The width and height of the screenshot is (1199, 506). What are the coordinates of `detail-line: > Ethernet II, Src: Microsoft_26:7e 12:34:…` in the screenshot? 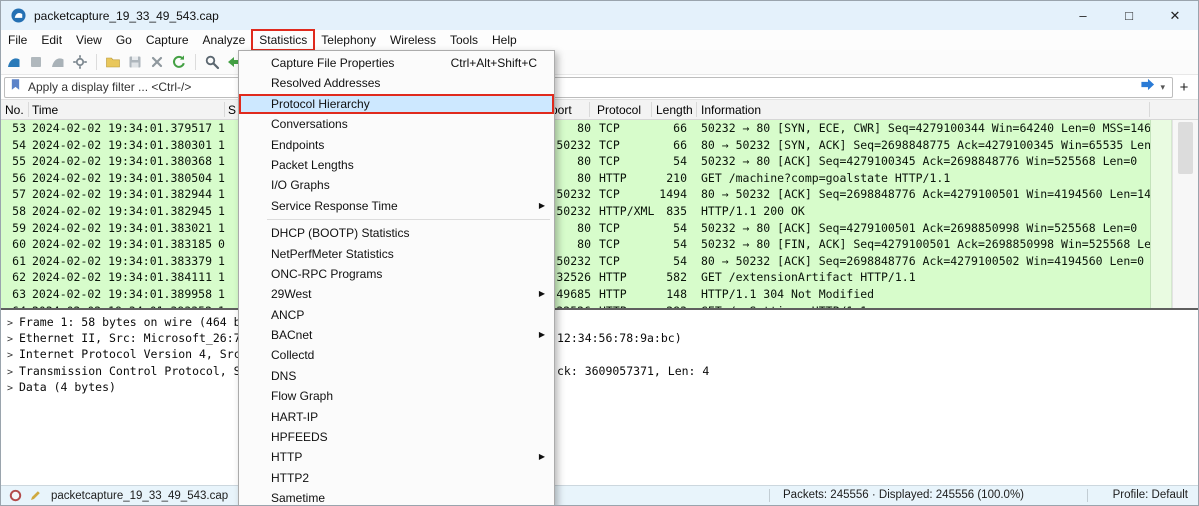 It's located at (599, 338).